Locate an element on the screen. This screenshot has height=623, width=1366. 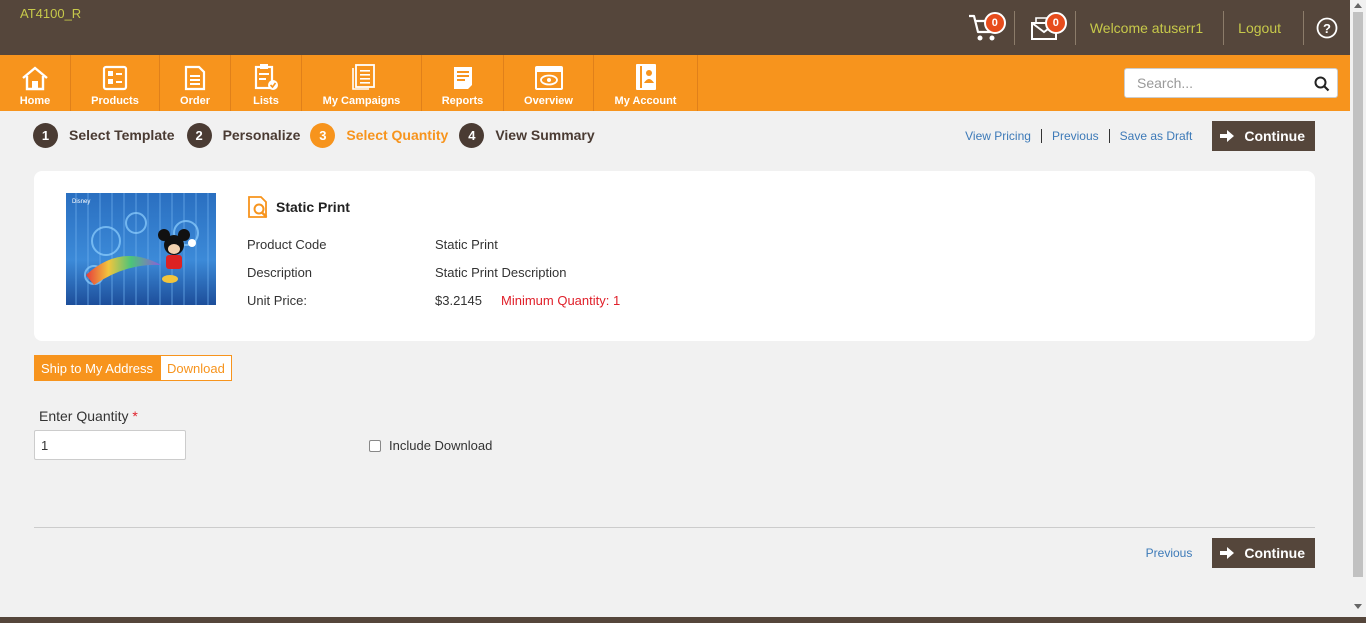
step-select-quantity: 3 Select Quantity is located at coordinates (379, 135).